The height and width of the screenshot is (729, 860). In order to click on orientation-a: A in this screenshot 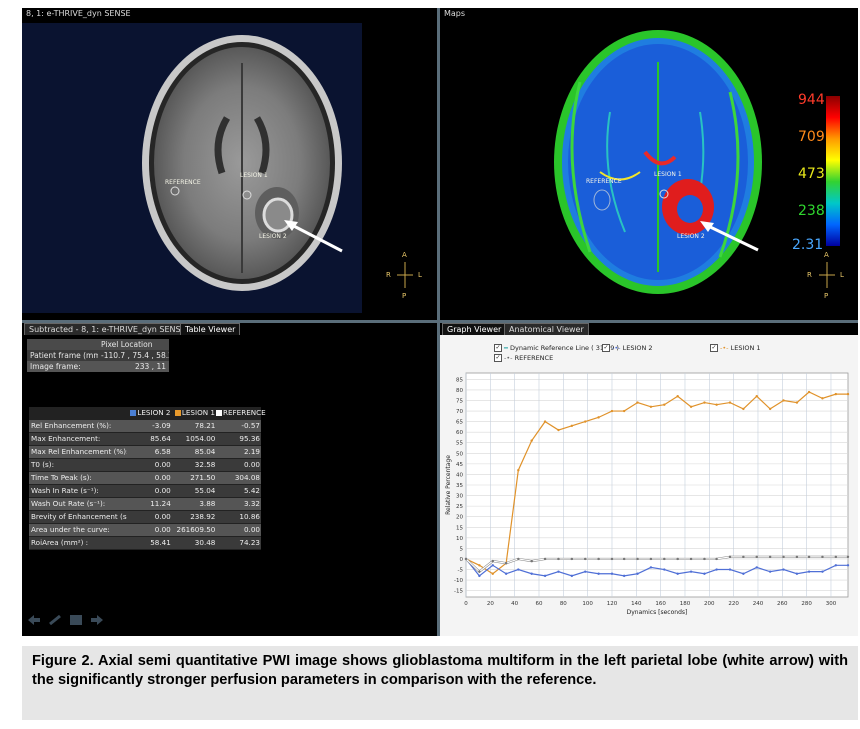, I will do `click(404, 255)`.